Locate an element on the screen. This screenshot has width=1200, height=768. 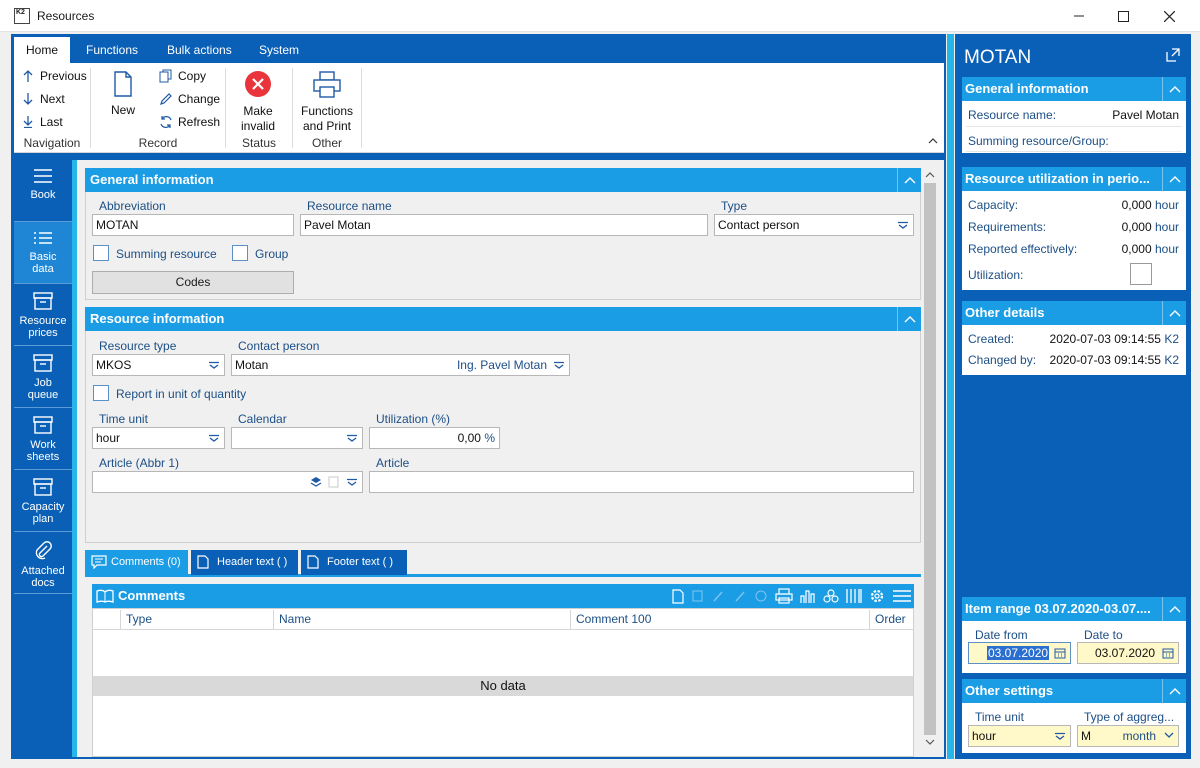
grid-col-type: Type is located at coordinates (197, 620).